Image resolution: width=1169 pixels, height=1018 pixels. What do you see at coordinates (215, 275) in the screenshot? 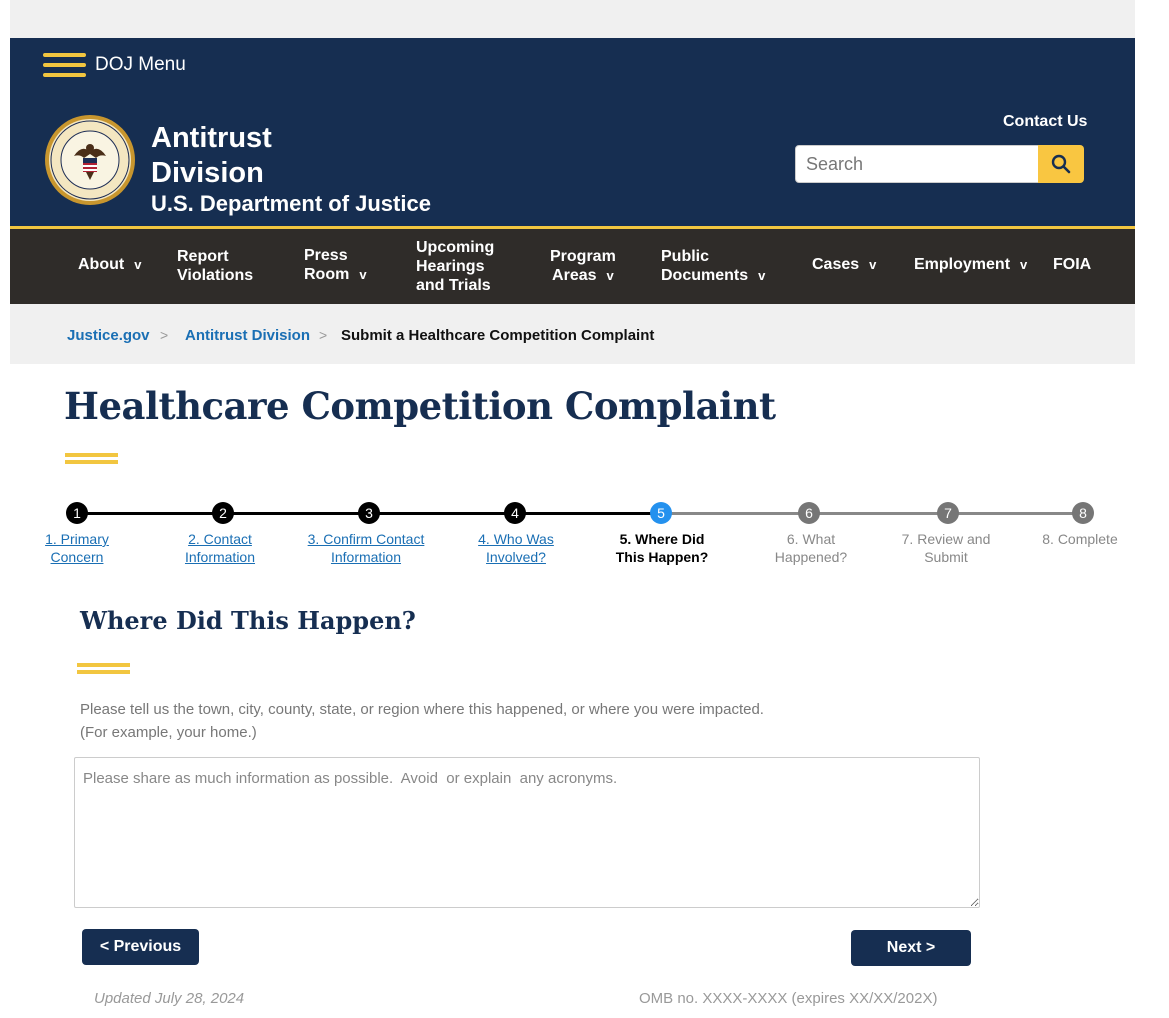
I see `nav-item-label: Violations` at bounding box center [215, 275].